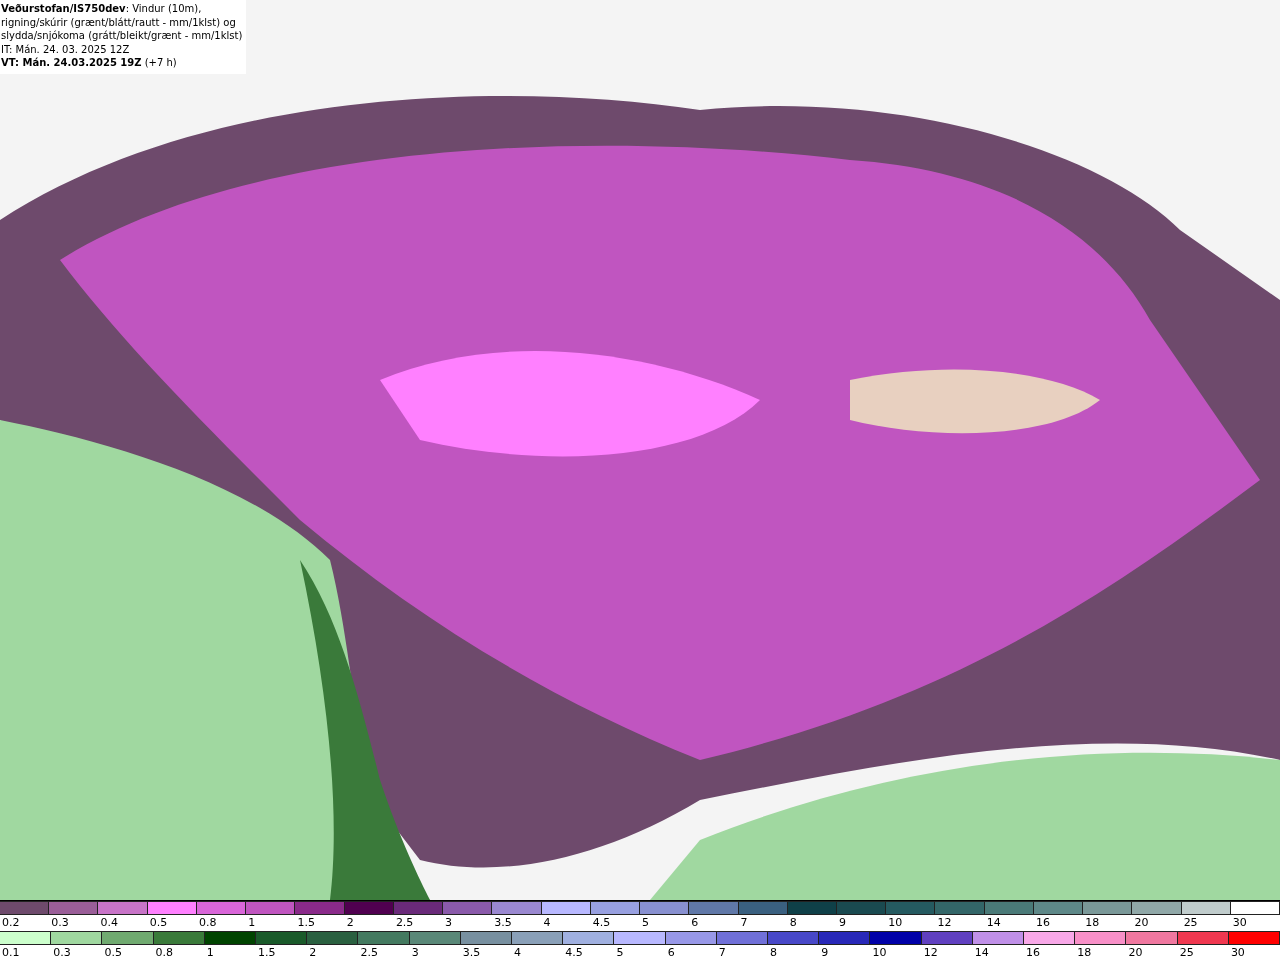  What do you see at coordinates (119, 22) in the screenshot?
I see `title-line: rigning/skúrir (grænt/blátt/rautt - mm/1klst) og` at bounding box center [119, 22].